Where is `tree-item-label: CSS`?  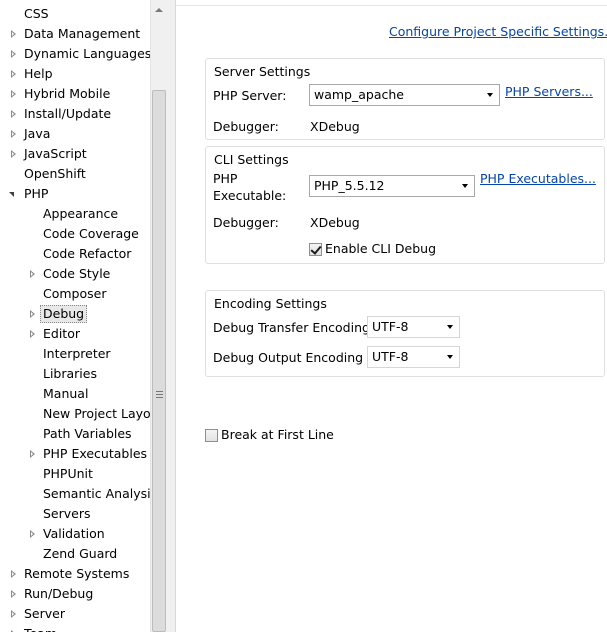
tree-item-label: CSS is located at coordinates (36, 13).